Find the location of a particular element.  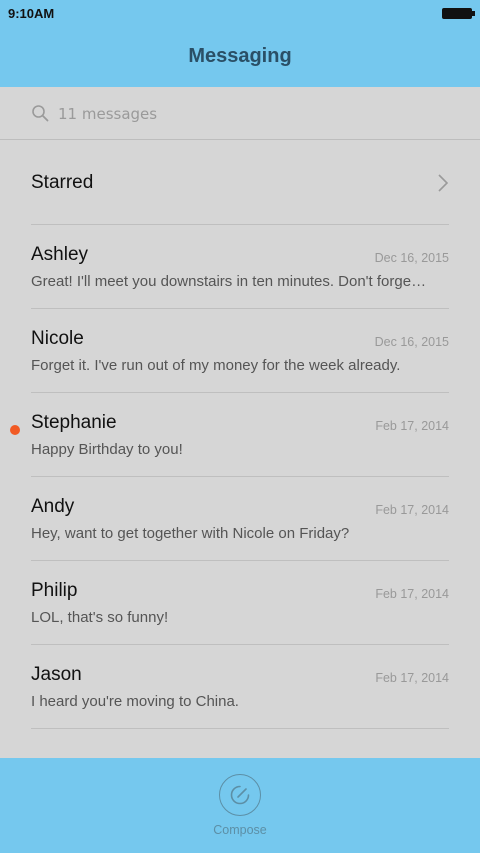

message-preview: LOL, that's so funny! is located at coordinates (100, 617).